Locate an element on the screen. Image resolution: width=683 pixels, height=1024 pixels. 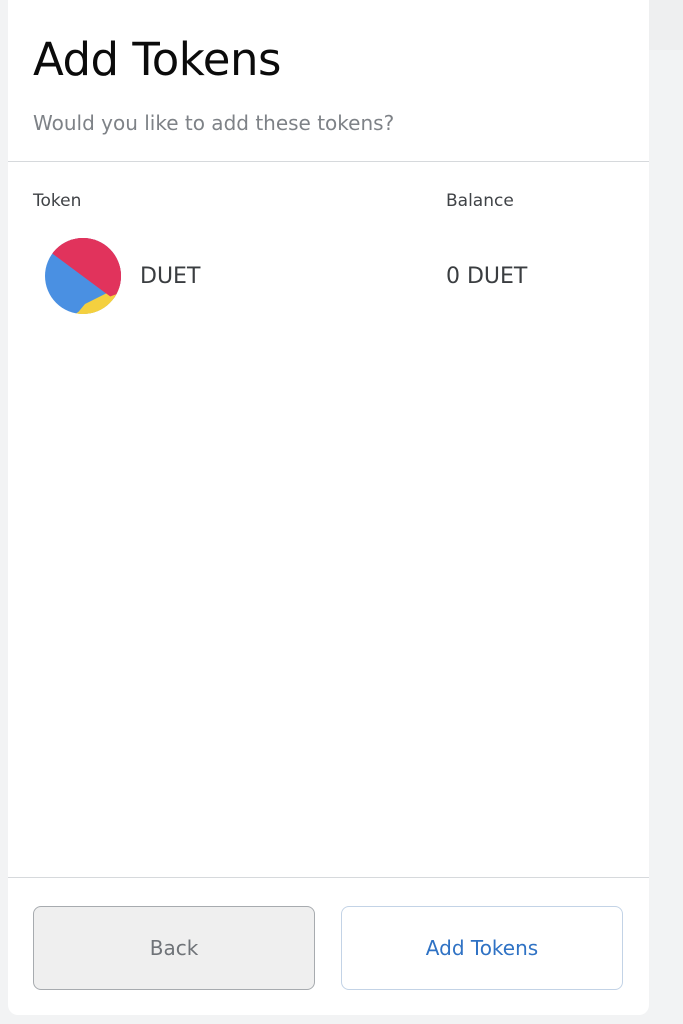
column-header-balance: Balance is located at coordinates (480, 201).